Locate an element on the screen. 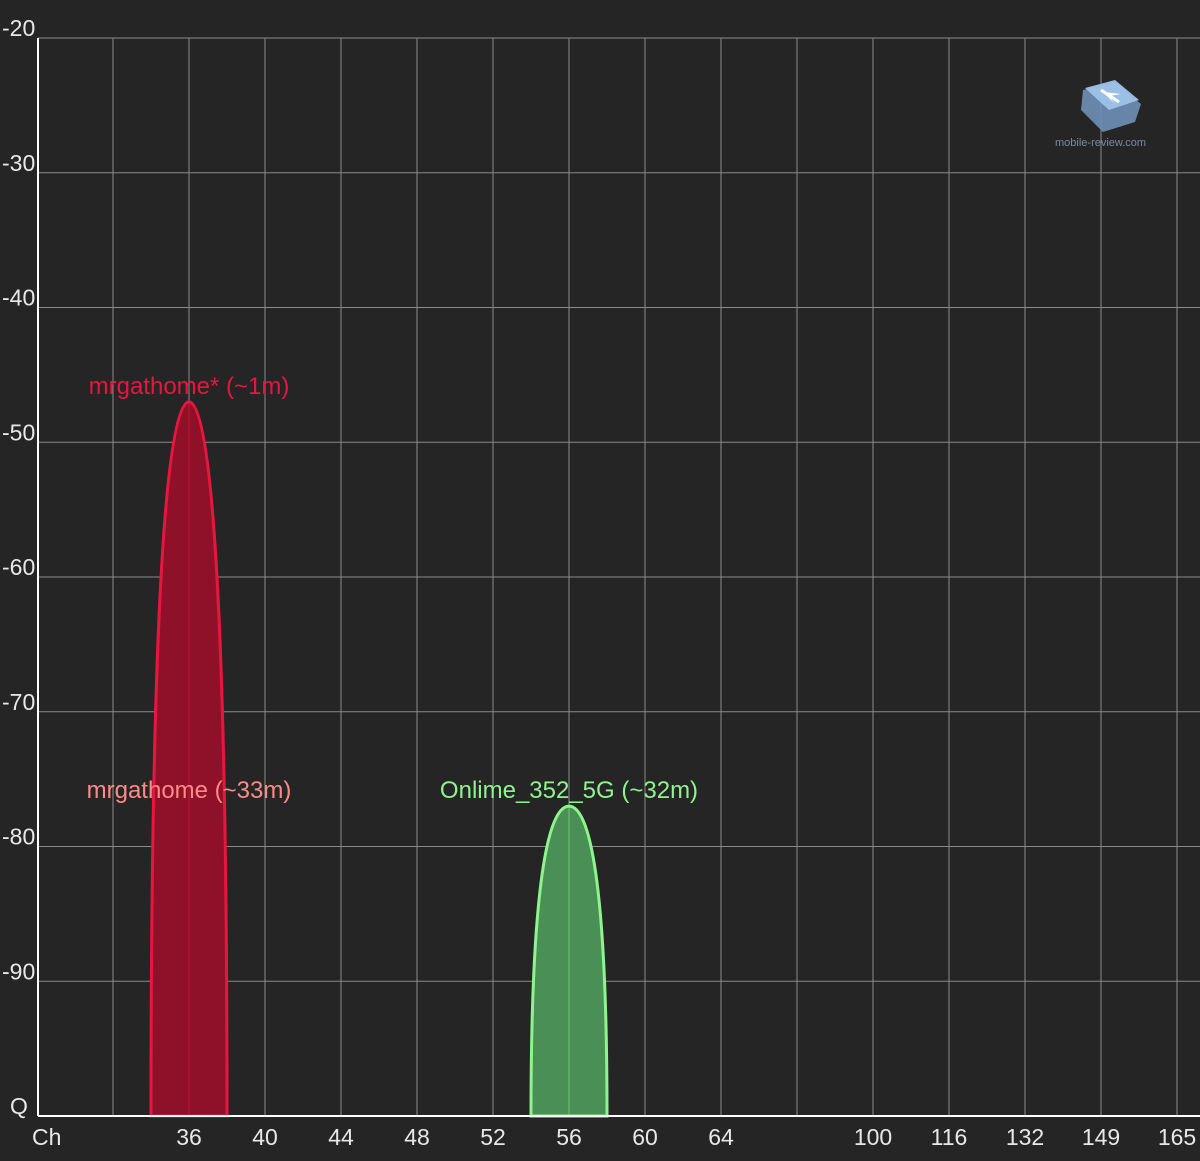  x-tick-label: 165 is located at coordinates (1177, 1137).